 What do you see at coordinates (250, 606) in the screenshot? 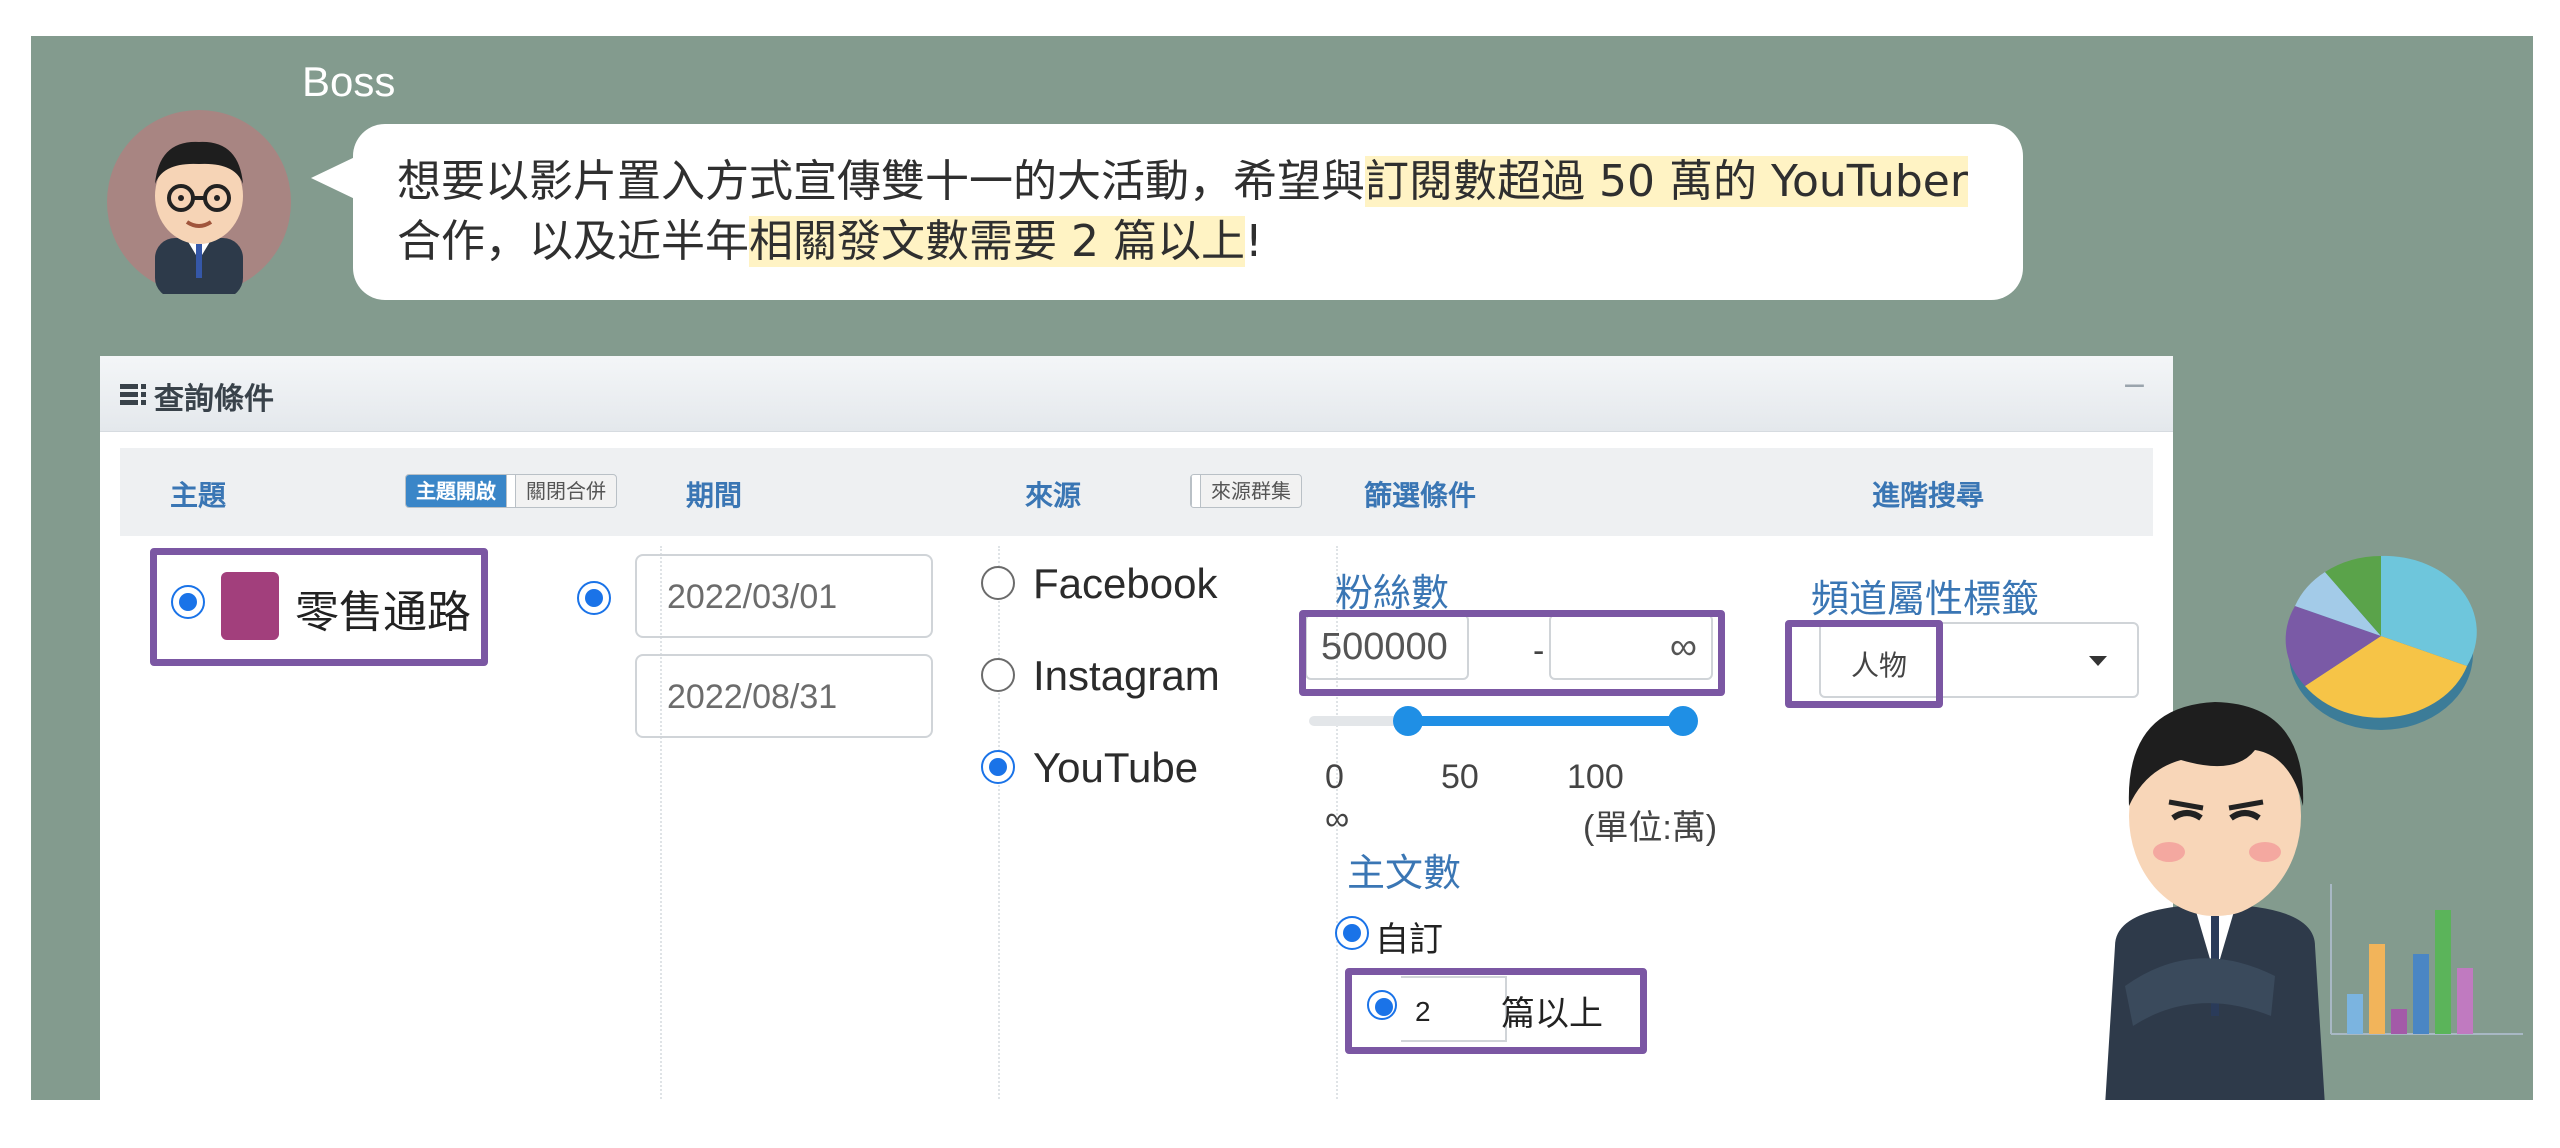
I see `topic-color-swatch` at bounding box center [250, 606].